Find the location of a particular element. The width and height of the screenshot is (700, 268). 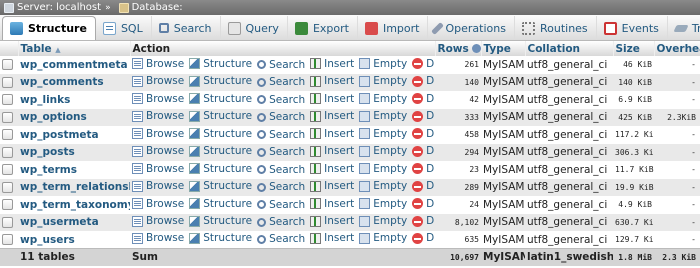

table-name-link: wp_options is located at coordinates (74, 117).